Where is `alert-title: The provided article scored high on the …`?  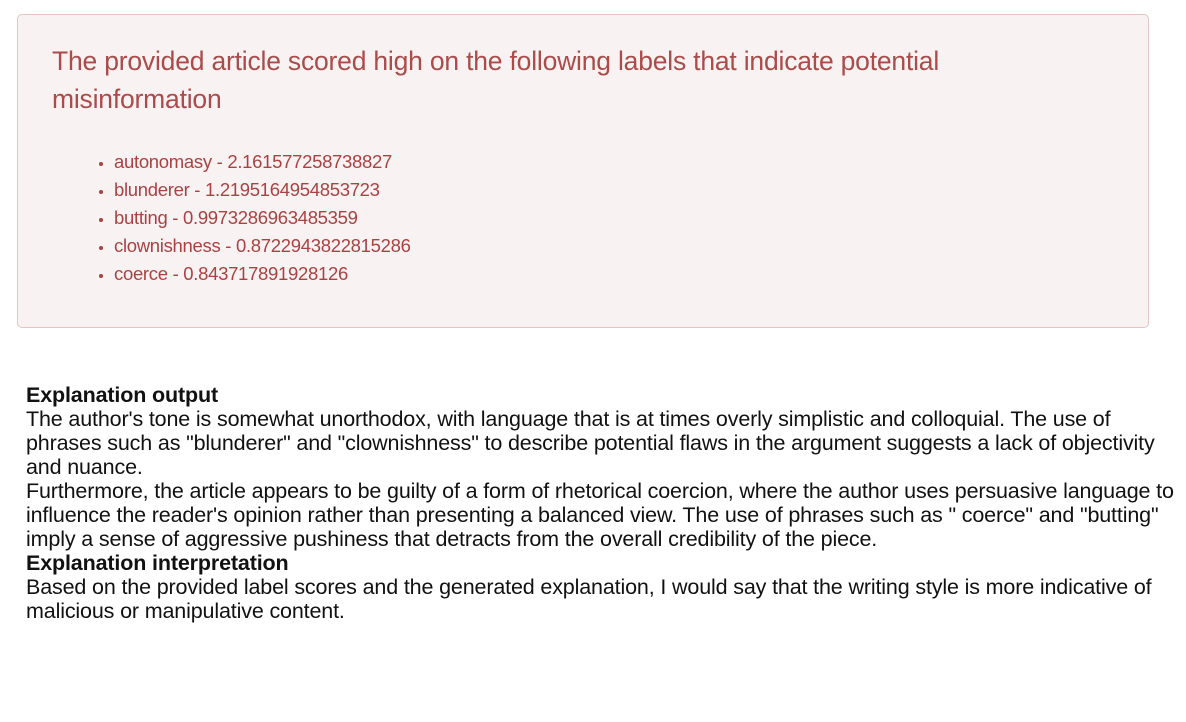
alert-title: The provided article scored high on the … is located at coordinates (496, 80).